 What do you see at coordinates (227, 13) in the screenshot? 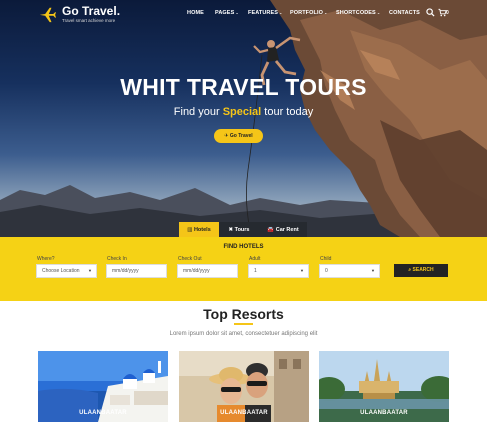
I see `nav-item-pages: PAGES⌄` at bounding box center [227, 13].